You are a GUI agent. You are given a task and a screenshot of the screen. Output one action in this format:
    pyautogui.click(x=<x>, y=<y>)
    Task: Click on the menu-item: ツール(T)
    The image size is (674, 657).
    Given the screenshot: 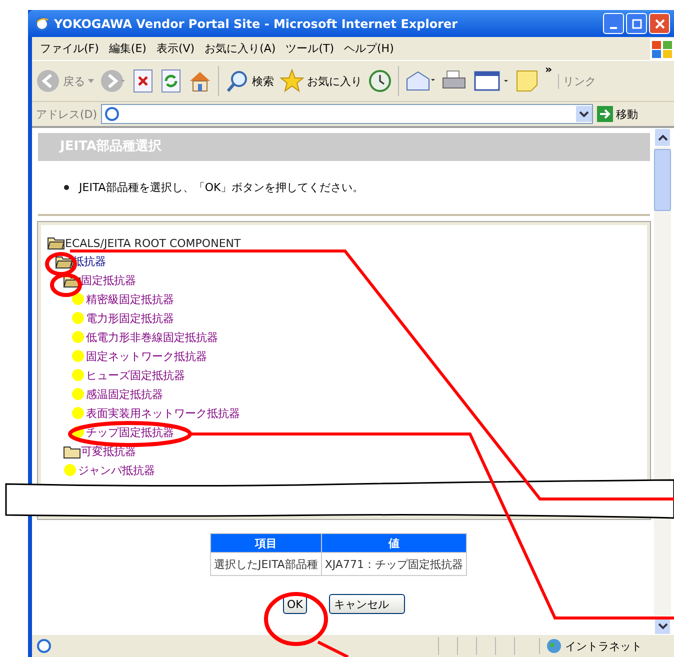 What is the action you would take?
    pyautogui.click(x=313, y=48)
    